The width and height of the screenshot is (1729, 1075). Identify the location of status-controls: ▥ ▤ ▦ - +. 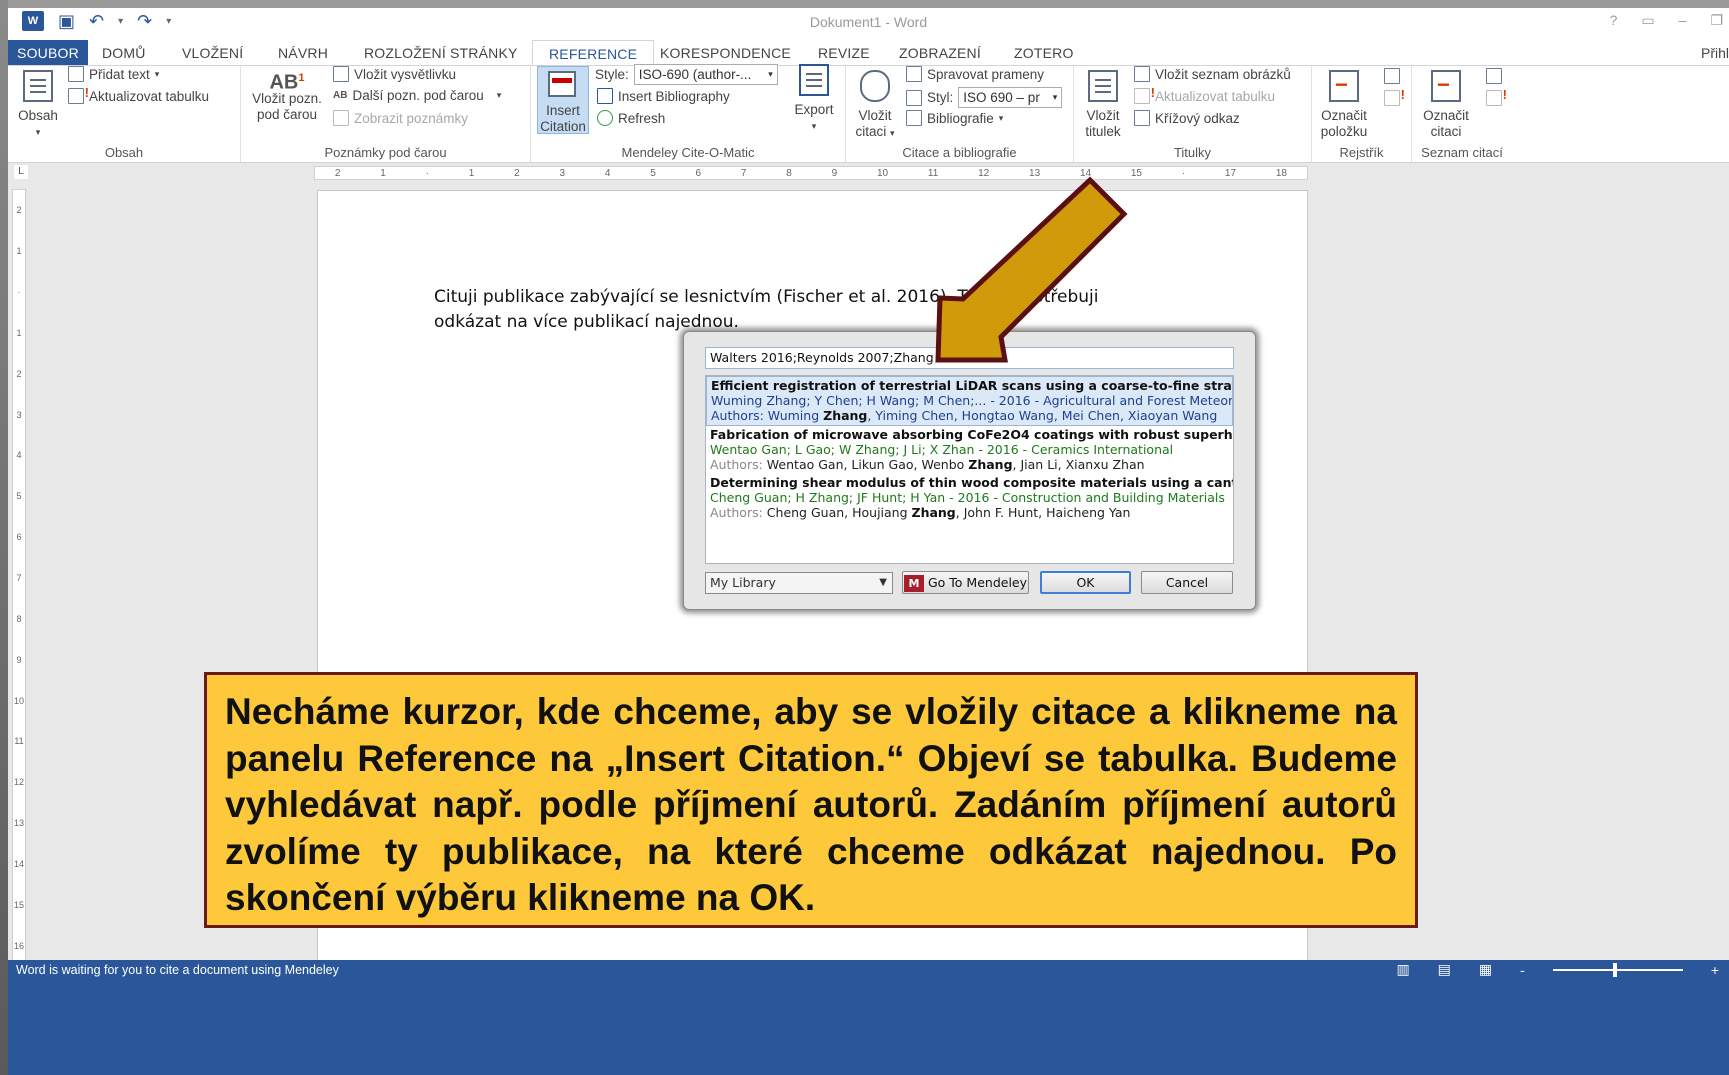
(1557, 969).